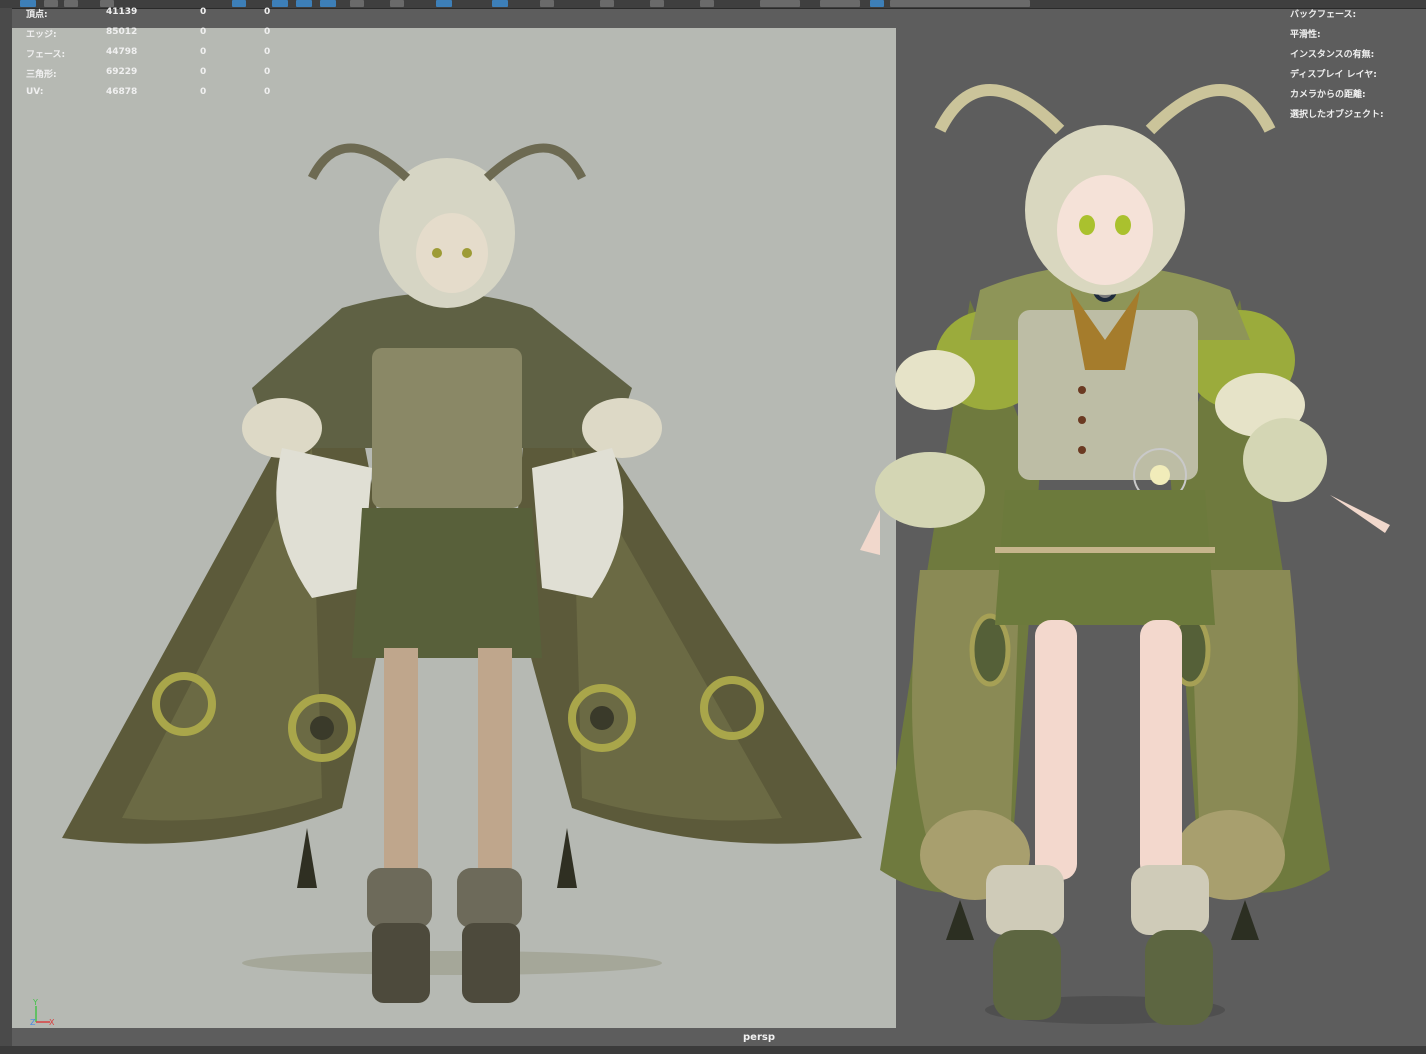 This screenshot has width=1426, height=1054. Describe the element at coordinates (52, 1022) in the screenshot. I see `axis-x-label: X` at that location.